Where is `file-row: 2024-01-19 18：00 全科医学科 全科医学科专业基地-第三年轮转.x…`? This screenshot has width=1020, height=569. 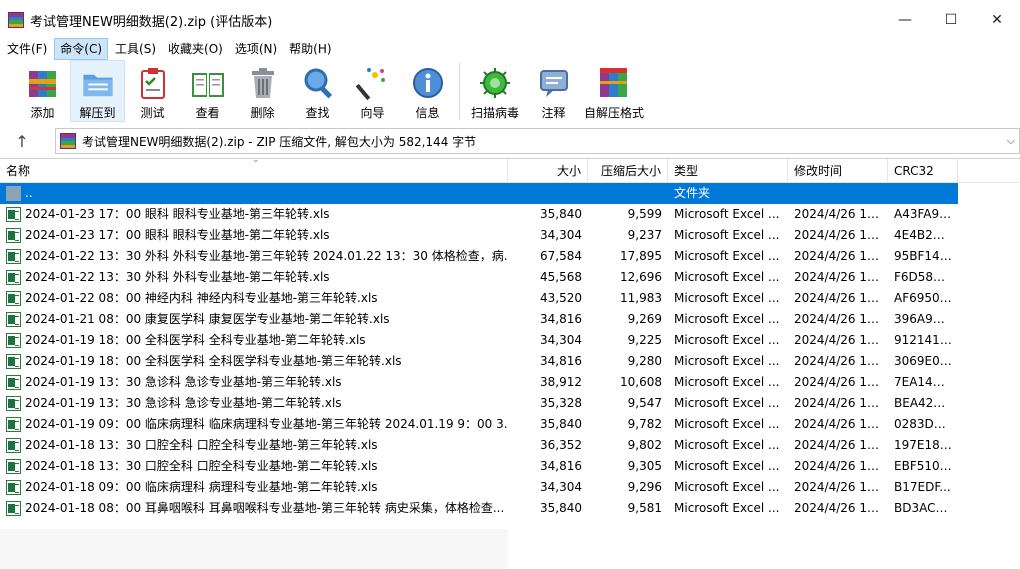
file-row: 2024-01-19 18：00 全科医学科 全科医学科专业基地-第三年轮转.x… is located at coordinates (510, 361).